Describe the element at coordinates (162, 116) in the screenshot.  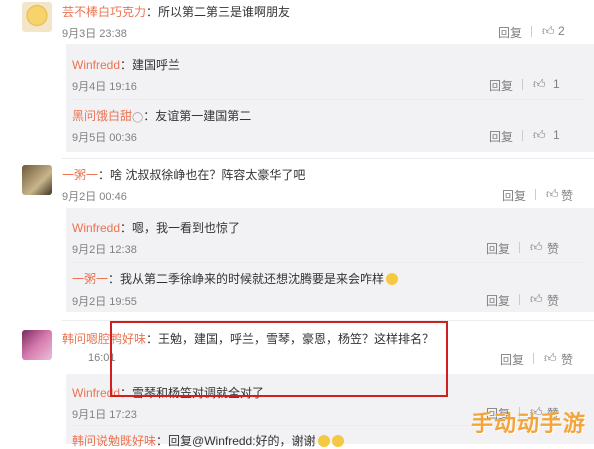
I see `reply-text: 黑问饿白甜◯：友谊第一建国第二` at that location.